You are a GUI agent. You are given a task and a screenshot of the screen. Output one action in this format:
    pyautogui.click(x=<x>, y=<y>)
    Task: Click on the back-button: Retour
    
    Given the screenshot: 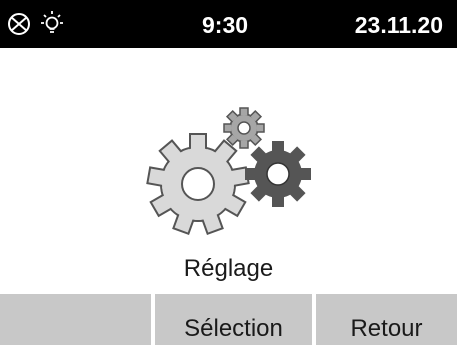 What is the action you would take?
    pyautogui.click(x=386, y=319)
    